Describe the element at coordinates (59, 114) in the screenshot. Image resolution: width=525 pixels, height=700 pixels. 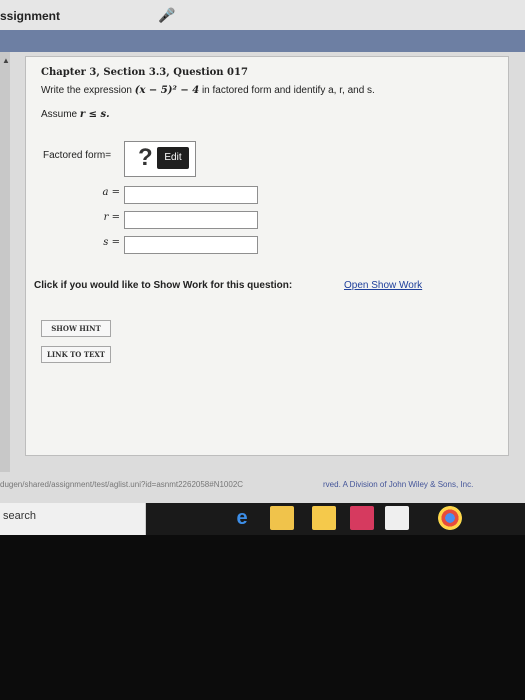
I see `assume-label: Assume` at that location.